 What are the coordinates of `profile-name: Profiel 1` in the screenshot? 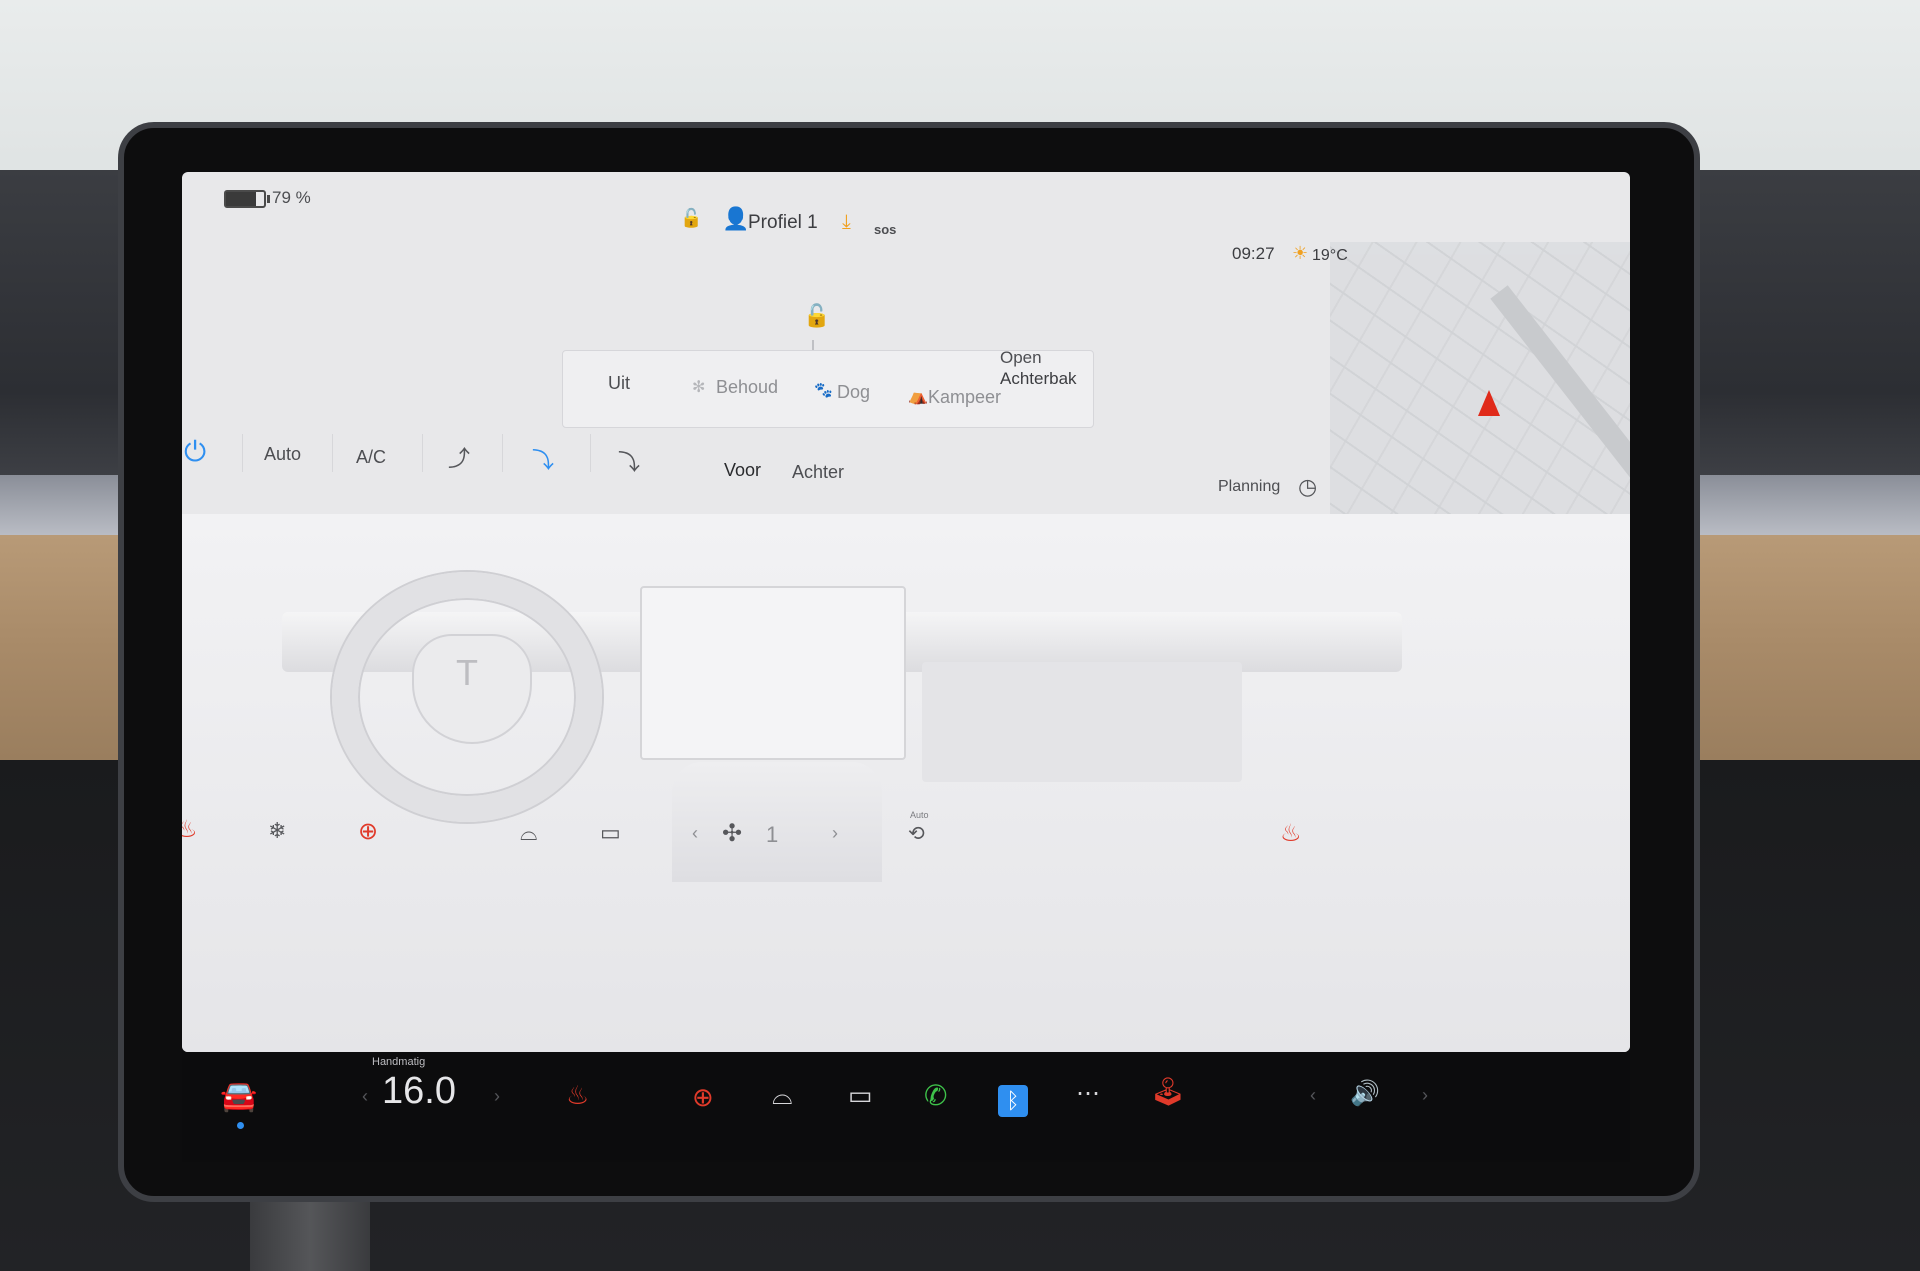 It's located at (783, 223).